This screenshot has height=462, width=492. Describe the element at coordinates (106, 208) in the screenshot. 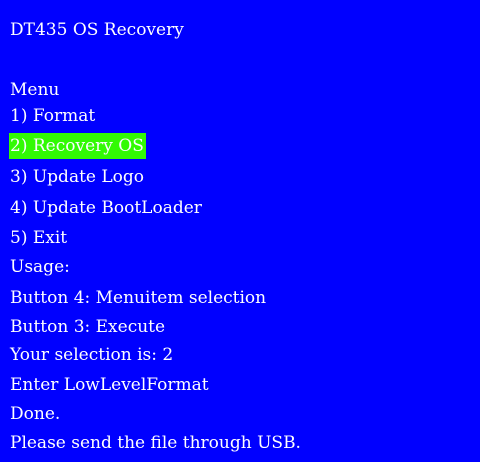

I see `menu-item-update-bootloader: 4) Update BootLoader` at that location.